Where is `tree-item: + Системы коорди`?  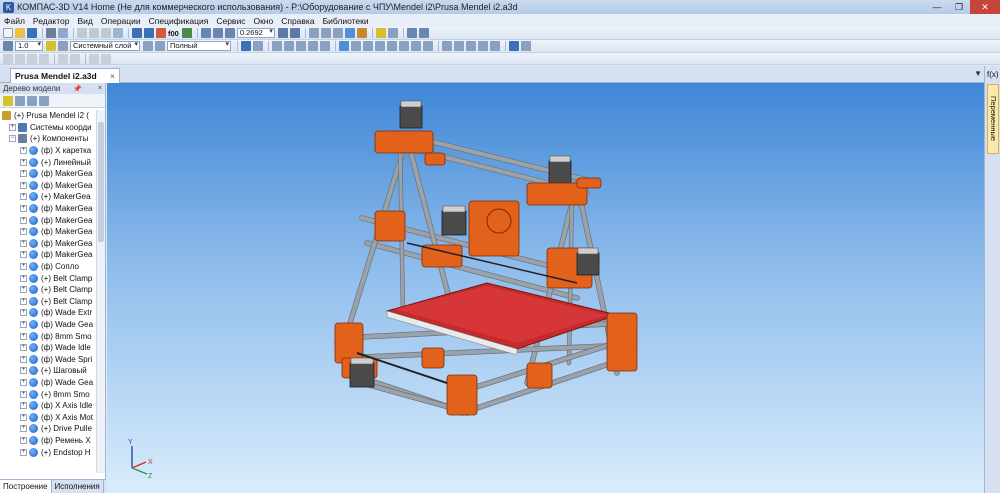
tree-item: + Системы коорди is located at coordinates (48, 128).